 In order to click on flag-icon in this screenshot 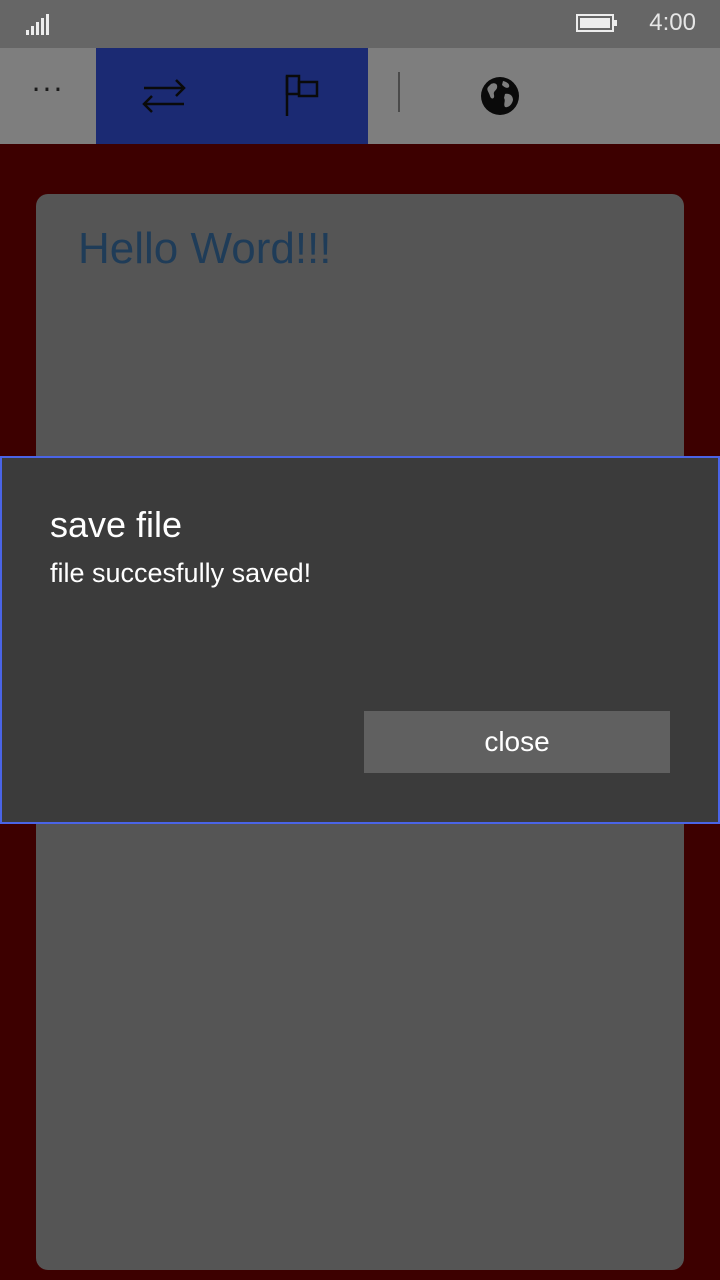, I will do `click(302, 95)`.